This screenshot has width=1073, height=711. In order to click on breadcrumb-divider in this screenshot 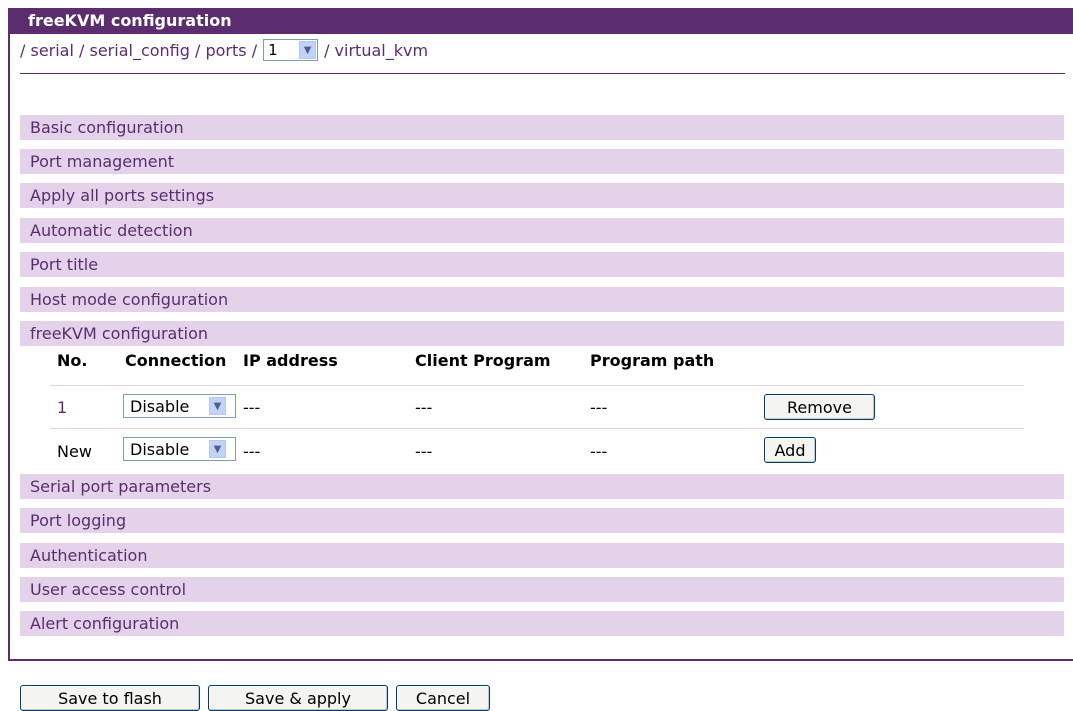, I will do `click(542, 73)`.